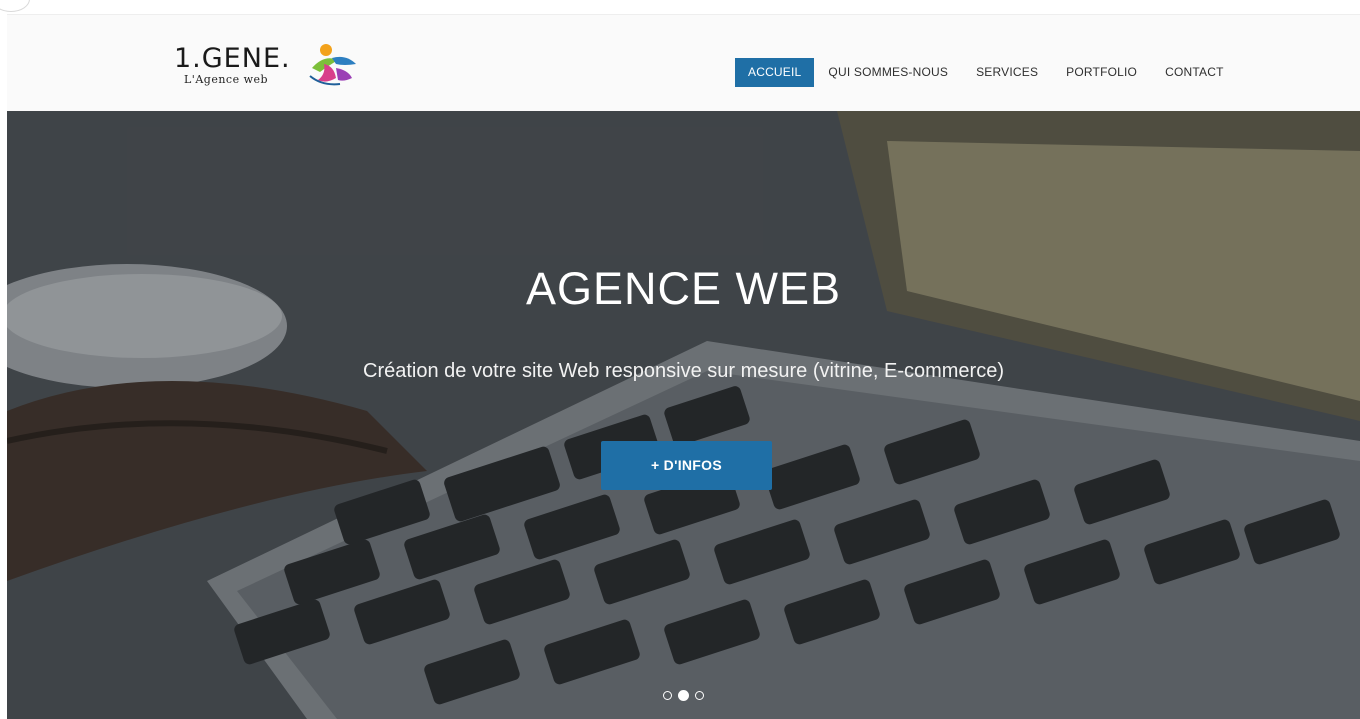 This screenshot has width=1360, height=719. I want to click on site-logo: 1.GENE. L'Agence web, so click(269, 72).